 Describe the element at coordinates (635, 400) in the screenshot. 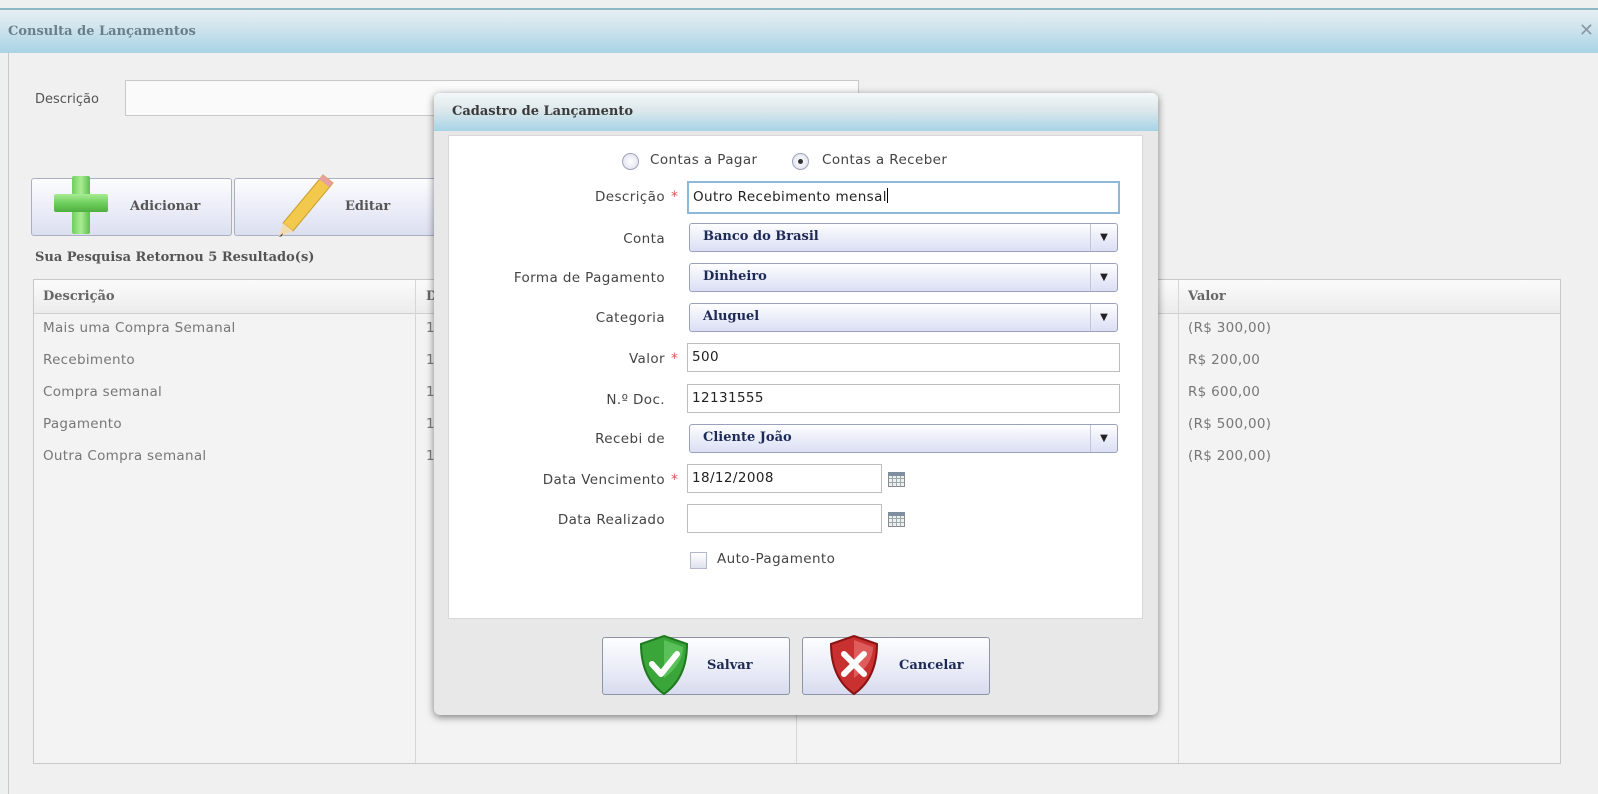

I see `doc-label: N.º Doc.` at that location.